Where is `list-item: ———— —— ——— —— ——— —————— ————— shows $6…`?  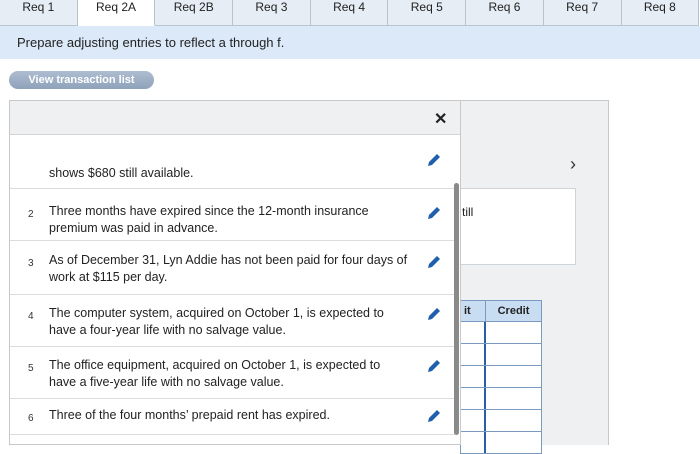 list-item: ———— —— ——— —— ——— —————— ————— shows $6… is located at coordinates (232, 170).